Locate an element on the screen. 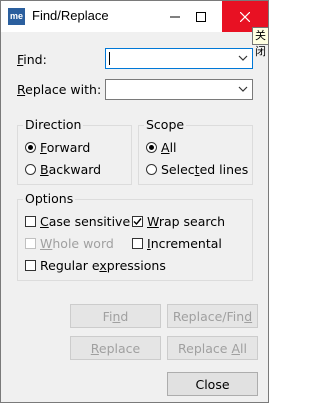 This screenshot has height=403, width=320. radio-selected-lines: Selected lines is located at coordinates (197, 169).